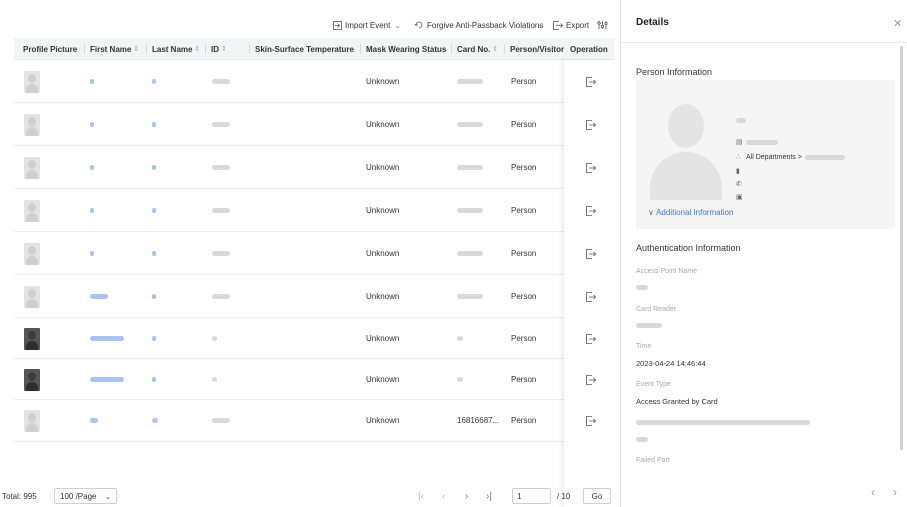 This screenshot has width=907, height=507. I want to click on org-tree-icon: ∴, so click(738, 157).